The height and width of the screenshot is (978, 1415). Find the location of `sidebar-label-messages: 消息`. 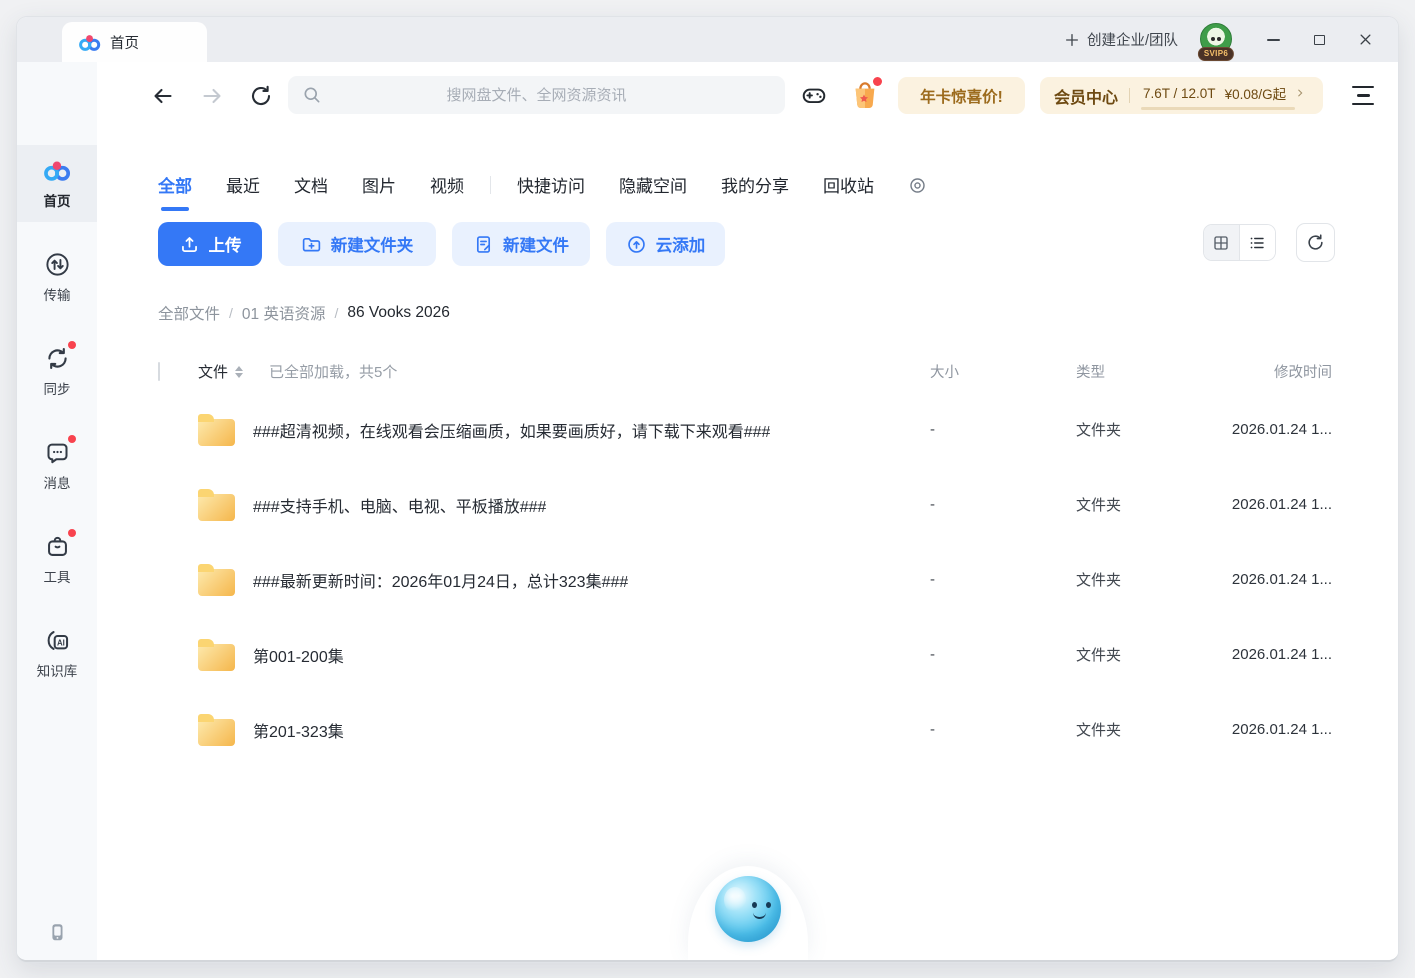

sidebar-label-messages: 消息 is located at coordinates (57, 483).